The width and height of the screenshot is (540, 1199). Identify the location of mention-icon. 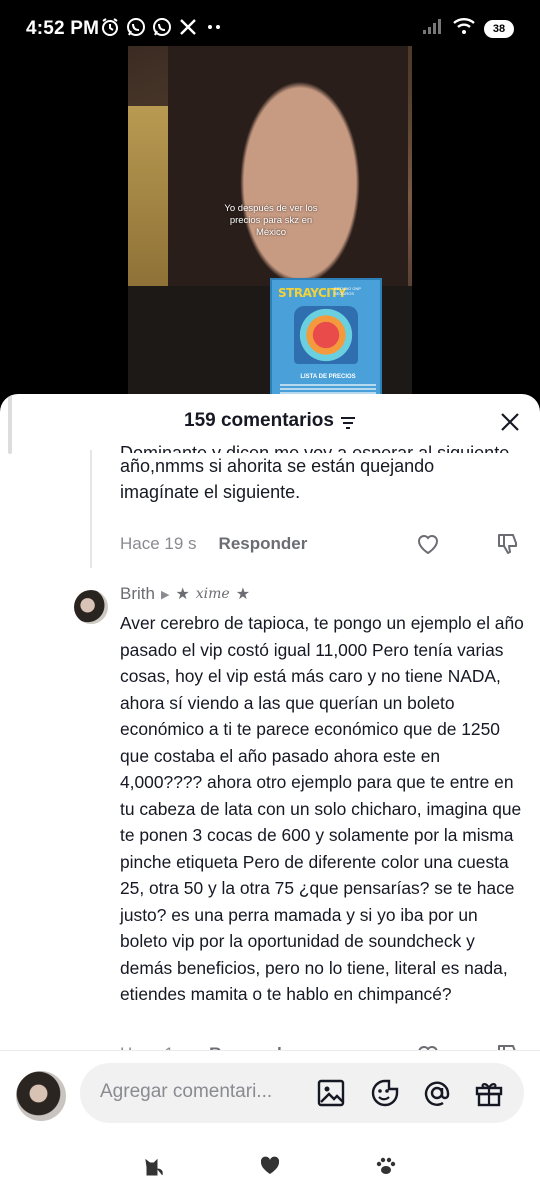
(437, 1093).